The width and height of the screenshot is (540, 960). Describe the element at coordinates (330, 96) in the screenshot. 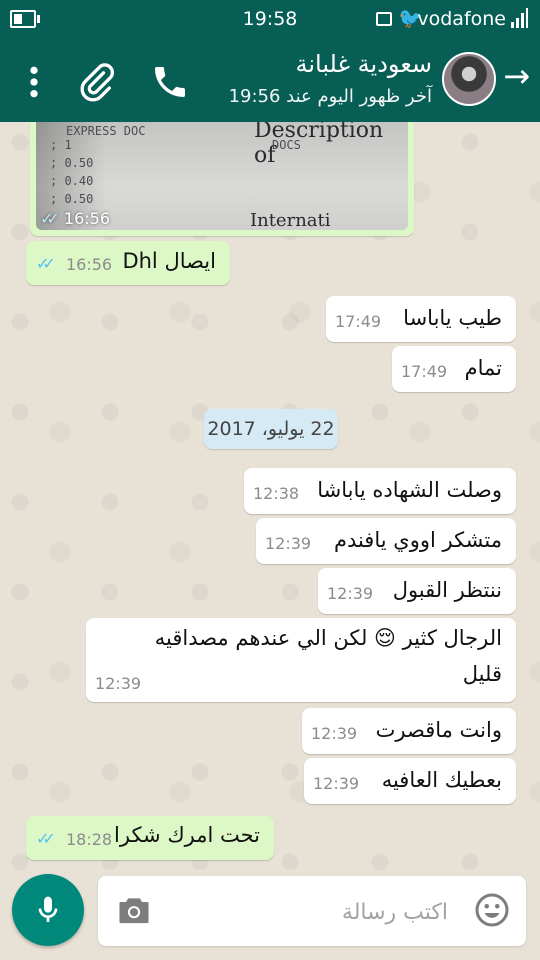

I see `last-seen: آخر ظهور اليوم عند 19:56` at that location.